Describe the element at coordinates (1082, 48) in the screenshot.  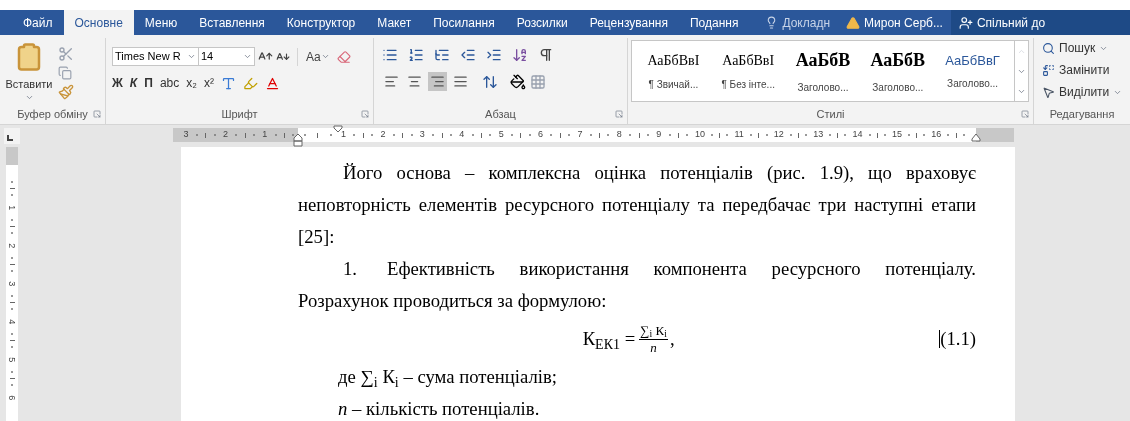
I see `editing-button: Пошук` at that location.